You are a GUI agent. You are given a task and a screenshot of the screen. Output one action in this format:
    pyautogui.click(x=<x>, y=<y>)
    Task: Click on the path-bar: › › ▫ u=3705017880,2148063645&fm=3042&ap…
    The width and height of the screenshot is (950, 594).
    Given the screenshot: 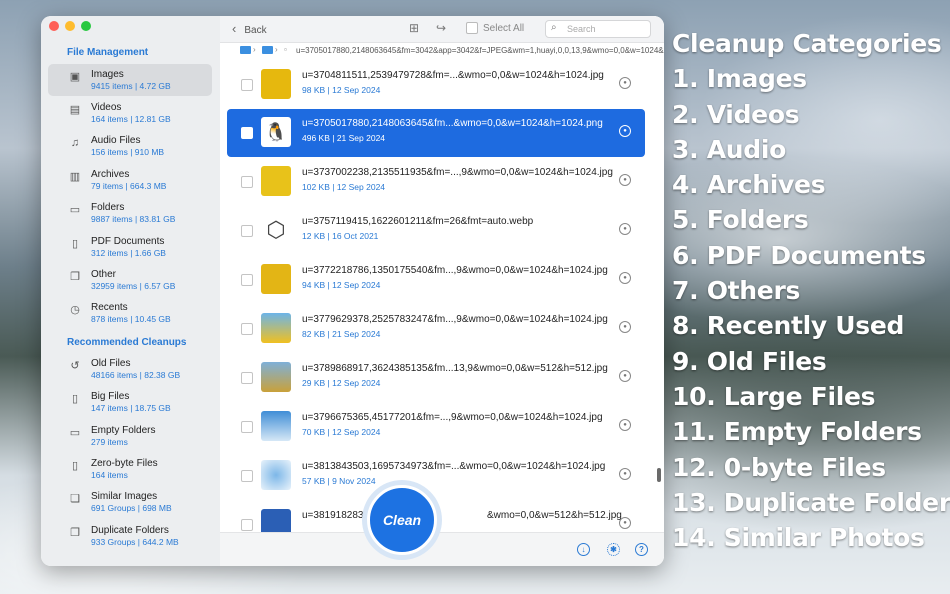 What is the action you would take?
    pyautogui.click(x=442, y=51)
    